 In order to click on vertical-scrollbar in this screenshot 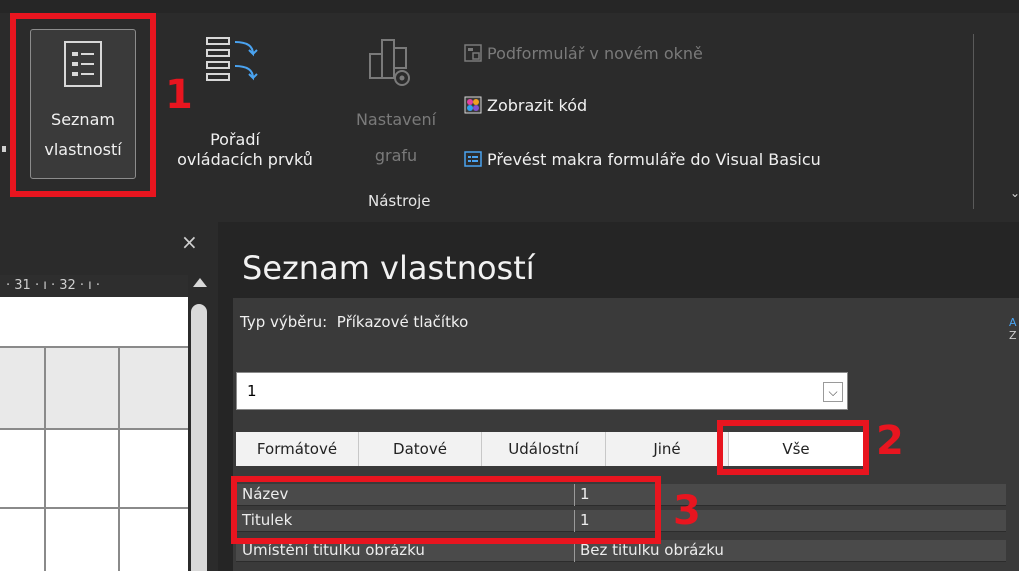, I will do `click(200, 417)`.